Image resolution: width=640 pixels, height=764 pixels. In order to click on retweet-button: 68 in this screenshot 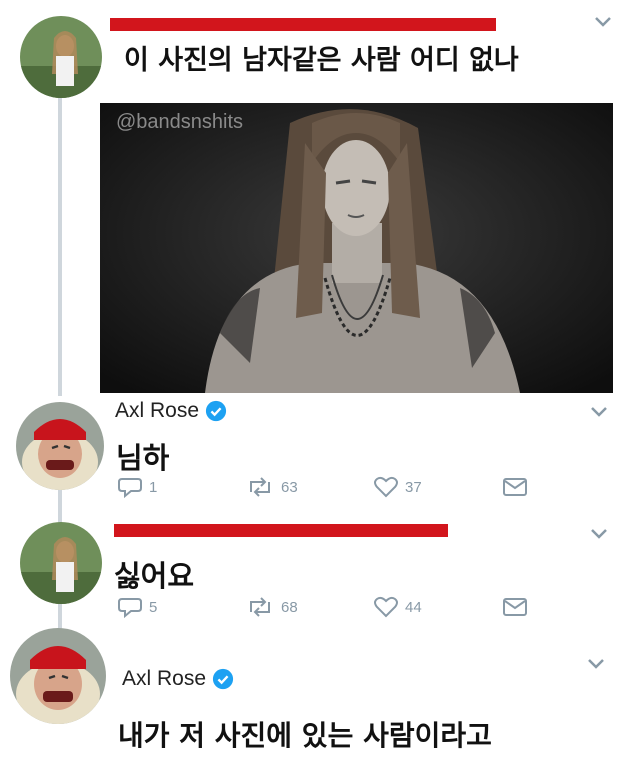, I will do `click(271, 607)`.